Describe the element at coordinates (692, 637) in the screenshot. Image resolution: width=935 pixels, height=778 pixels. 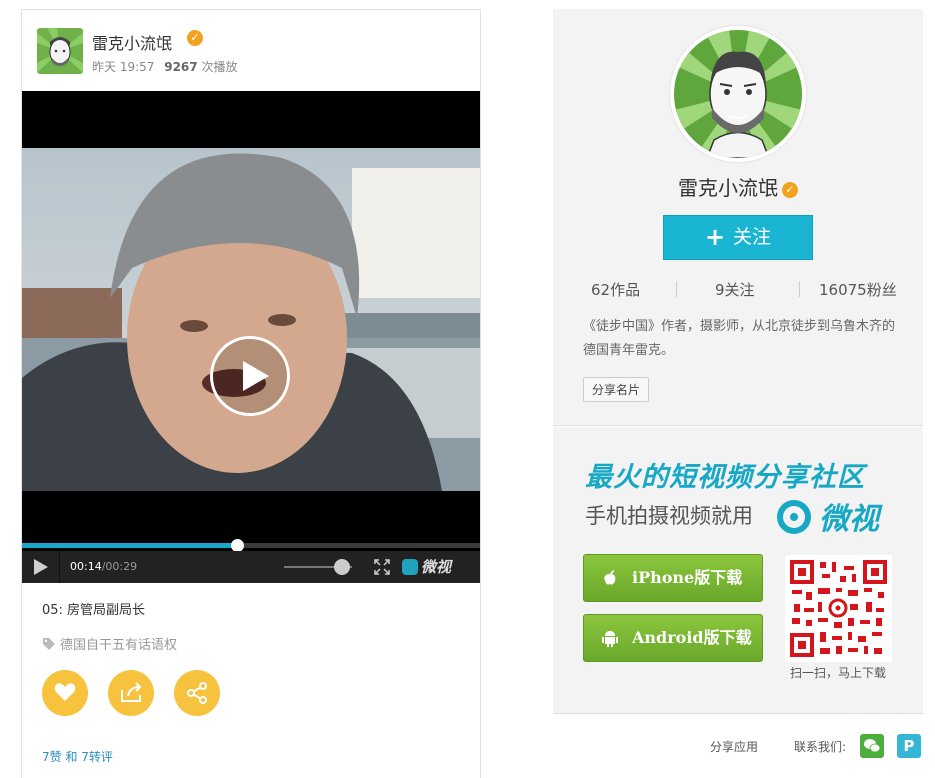
I see `android-download-label: Android版下载` at that location.